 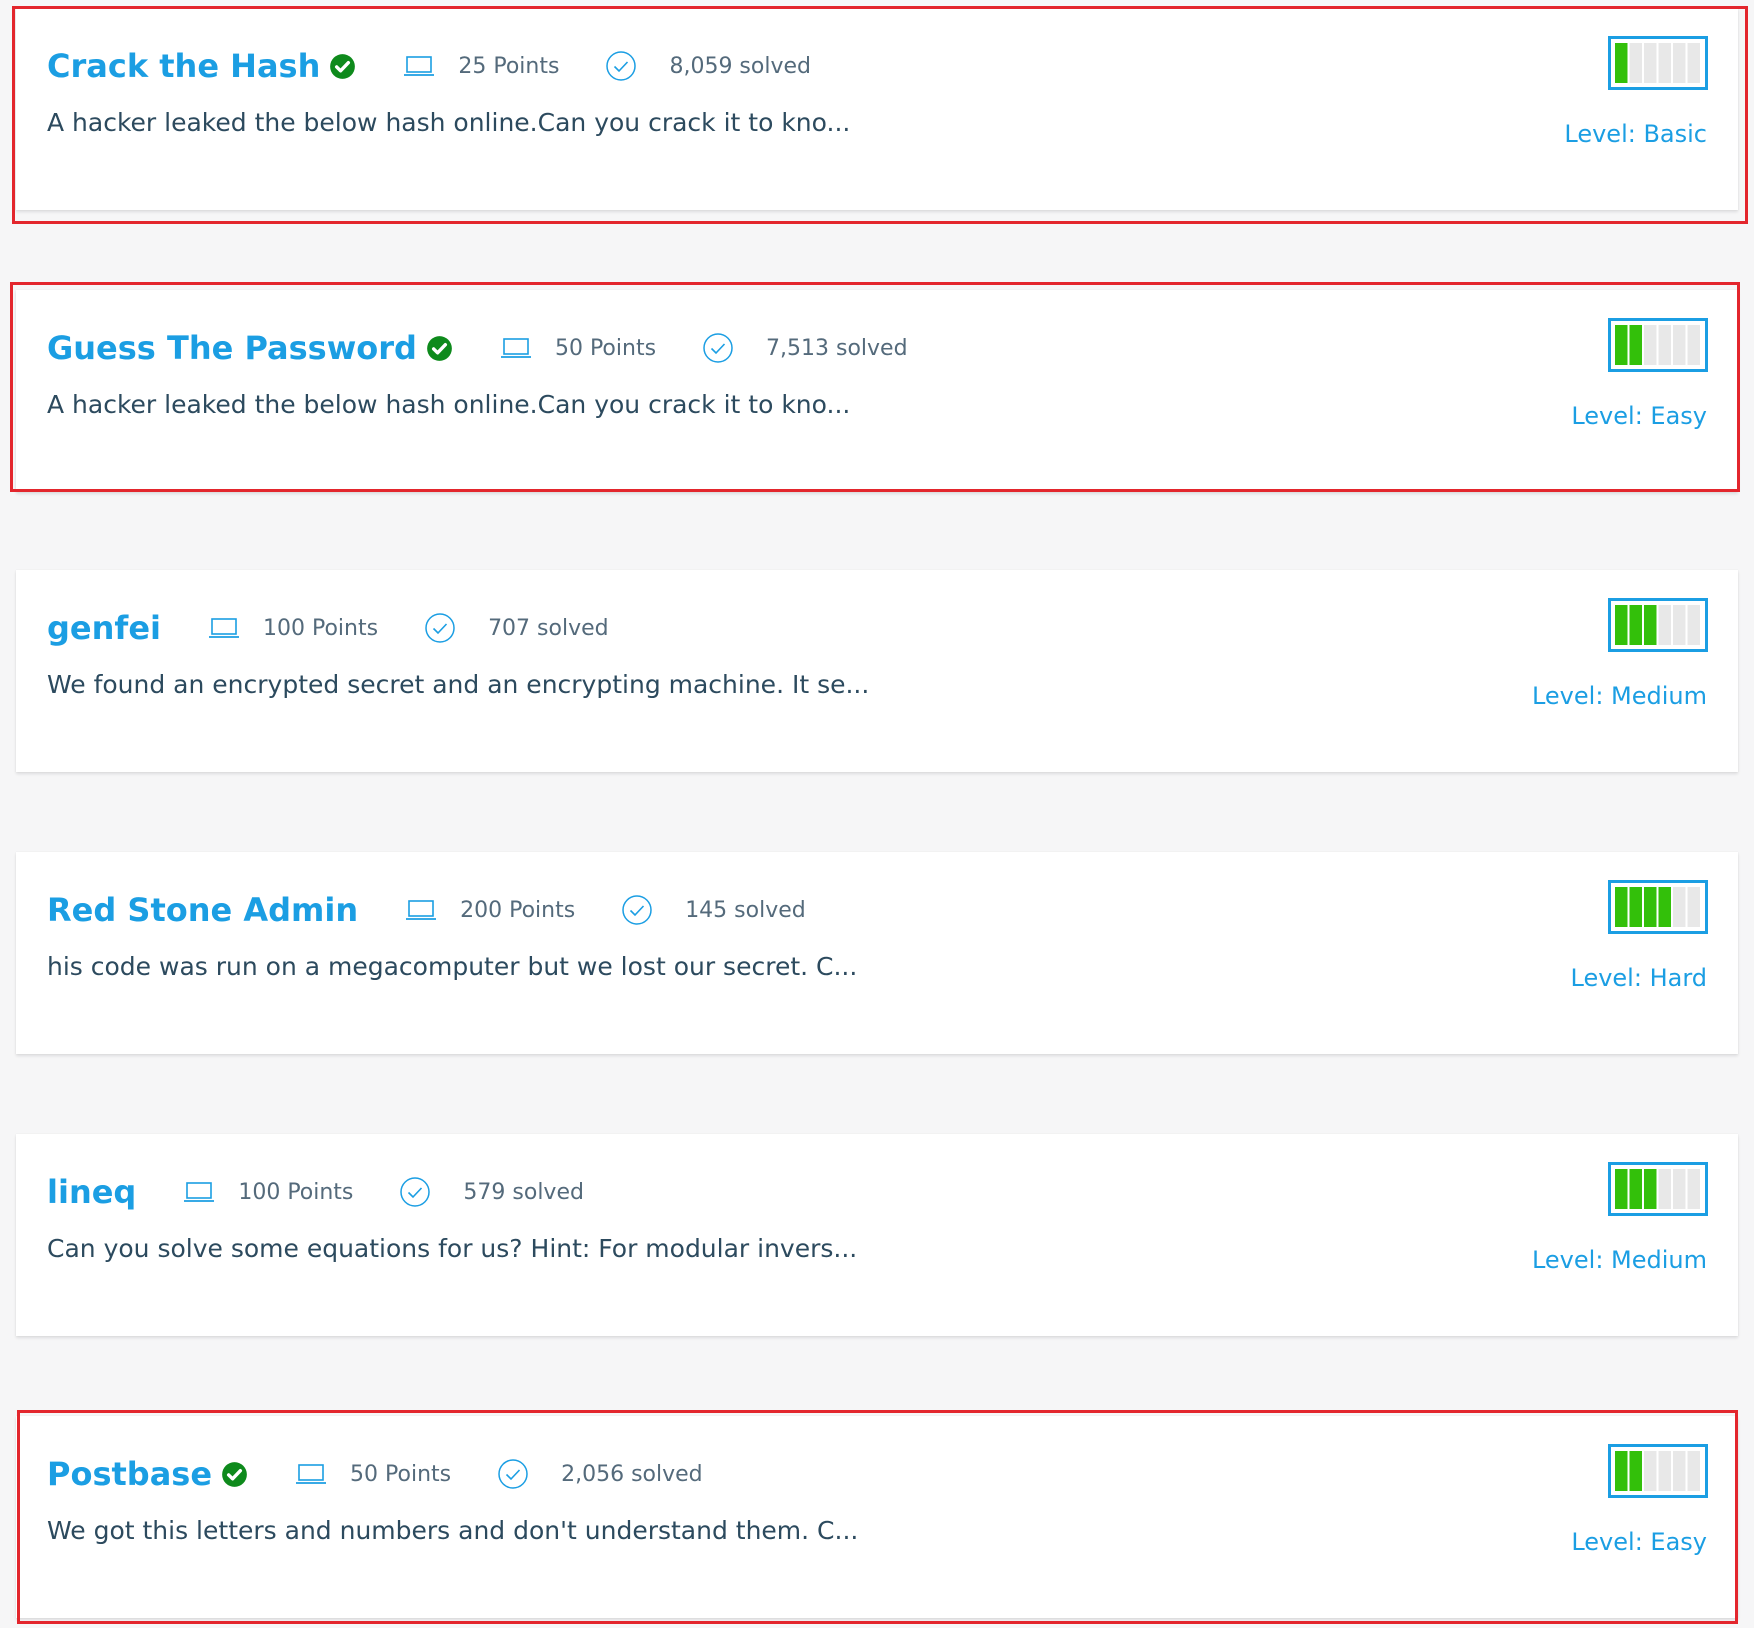 I want to click on challenge-title: lineq, so click(x=91, y=1192).